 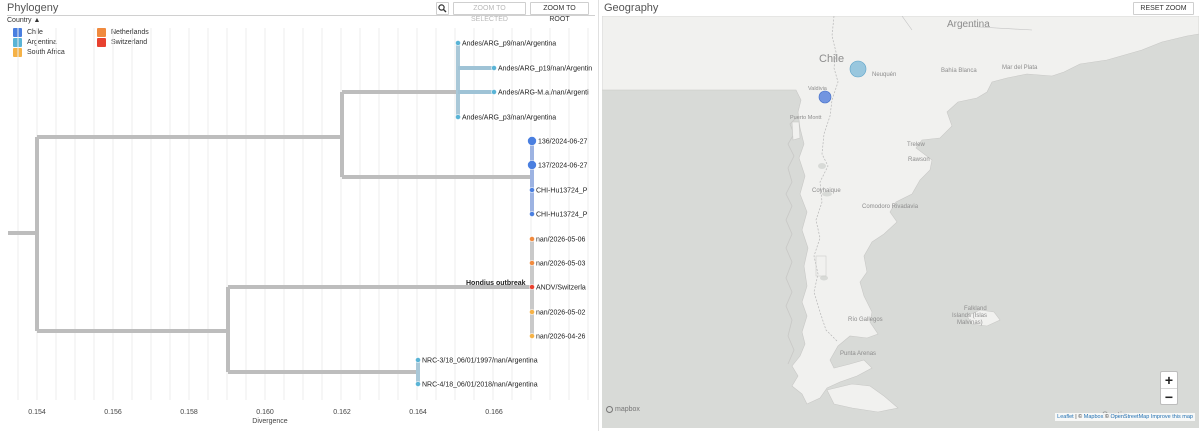 What do you see at coordinates (968, 24) in the screenshot?
I see `map-label-argentina: Argentina` at bounding box center [968, 24].